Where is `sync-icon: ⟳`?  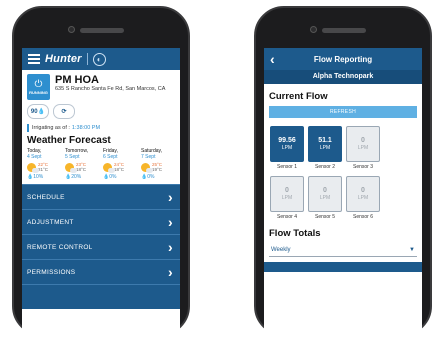
sync-icon: ⟳ is located at coordinates (64, 112).